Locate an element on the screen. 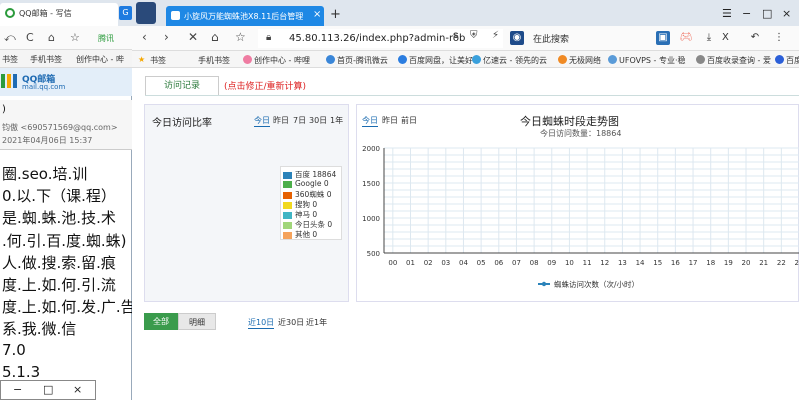  bookmark-item: 创作中心 - 哔哩 is located at coordinates (282, 60).